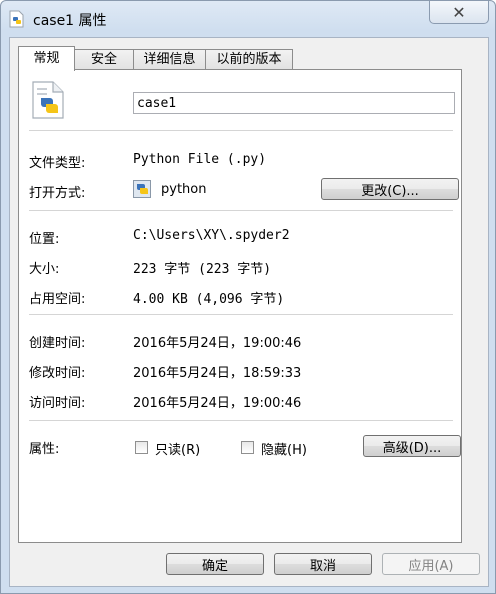 The height and width of the screenshot is (594, 496). Describe the element at coordinates (215, 564) in the screenshot. I see `ok-button: 确定` at that location.